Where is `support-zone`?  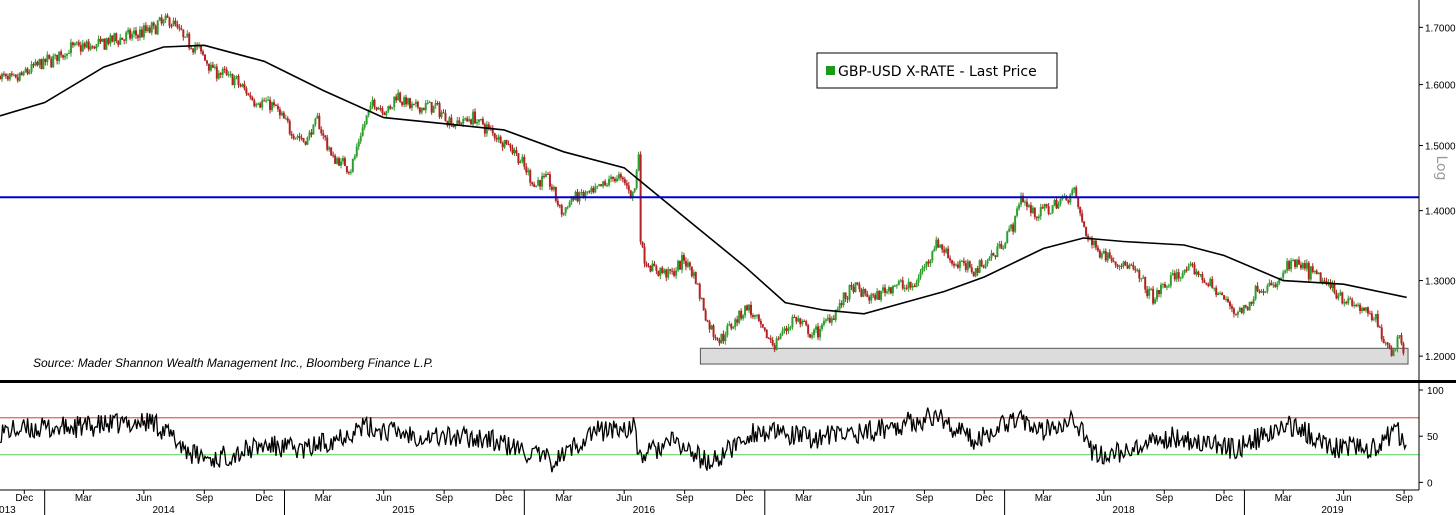 support-zone is located at coordinates (1054, 356).